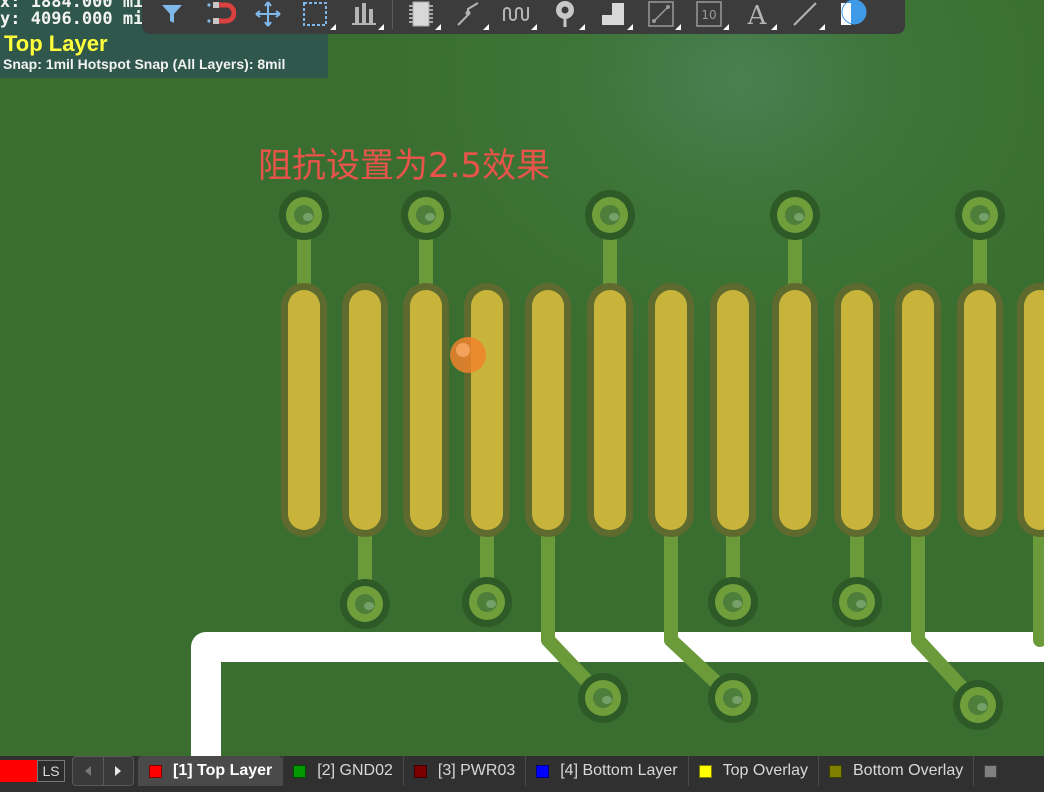 This screenshot has width=1044, height=792. What do you see at coordinates (355, 770) in the screenshot?
I see `layer-tab-label: [2] GND02` at bounding box center [355, 770].